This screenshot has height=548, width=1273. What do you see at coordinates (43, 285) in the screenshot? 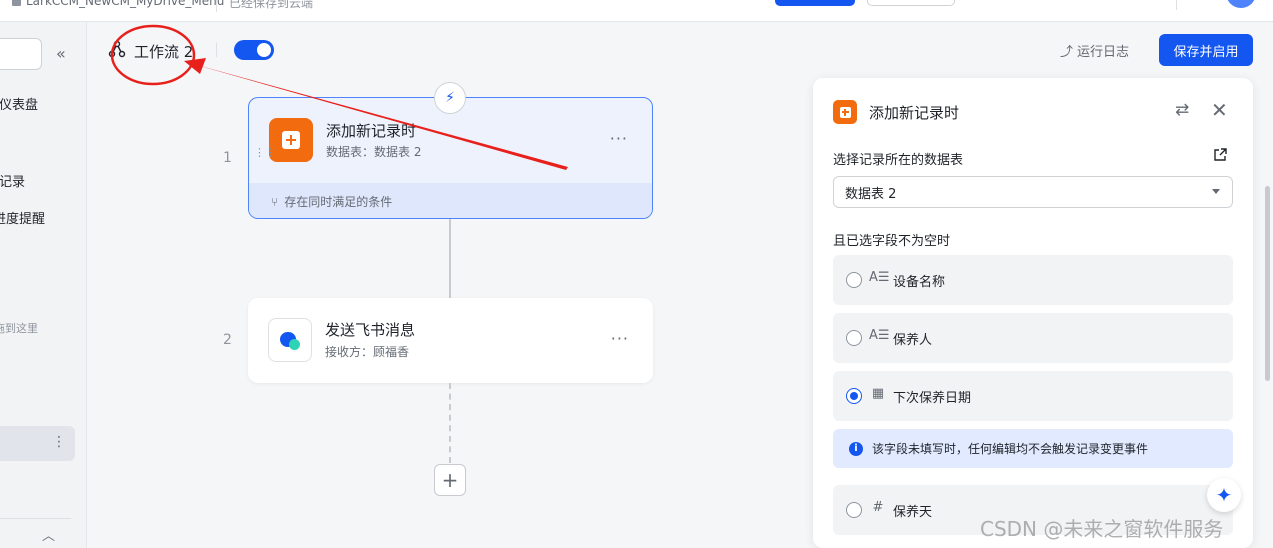
I see `sidebar: « 仪表盘 记录 进度提醒 拖到这里 ⋮ ︿` at bounding box center [43, 285].